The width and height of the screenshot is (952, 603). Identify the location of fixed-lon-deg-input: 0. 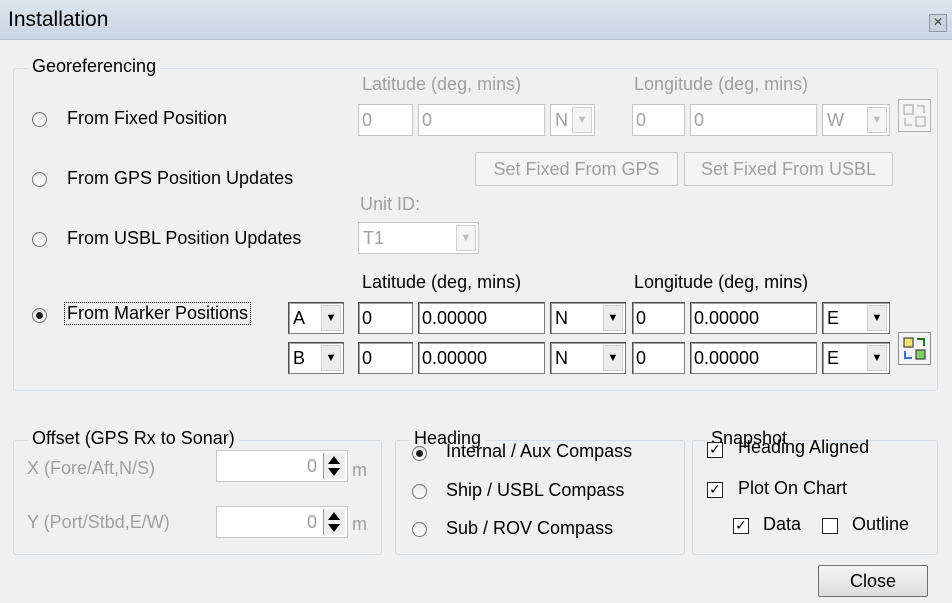
(658, 120).